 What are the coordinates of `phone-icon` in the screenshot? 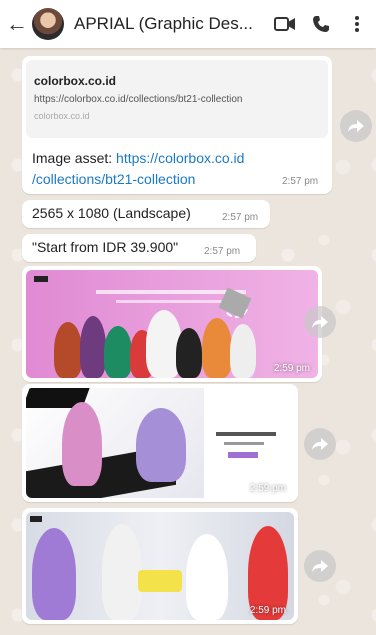 It's located at (321, 24).